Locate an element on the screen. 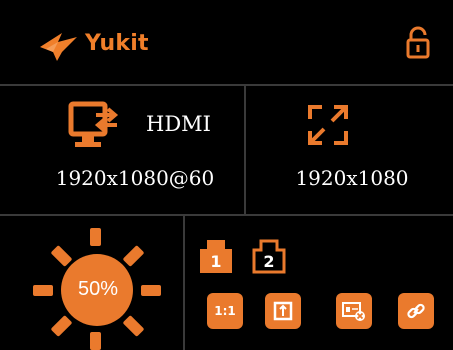  rotate-screen-icon is located at coordinates (283, 311).